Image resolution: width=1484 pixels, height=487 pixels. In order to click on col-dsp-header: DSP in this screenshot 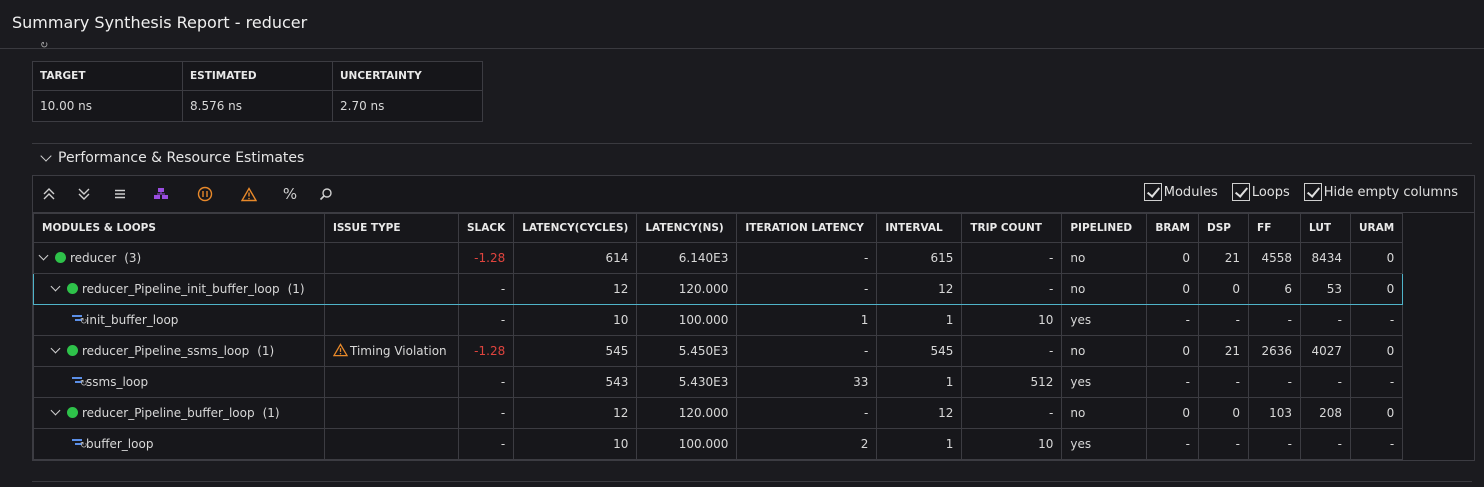, I will do `click(1224, 228)`.